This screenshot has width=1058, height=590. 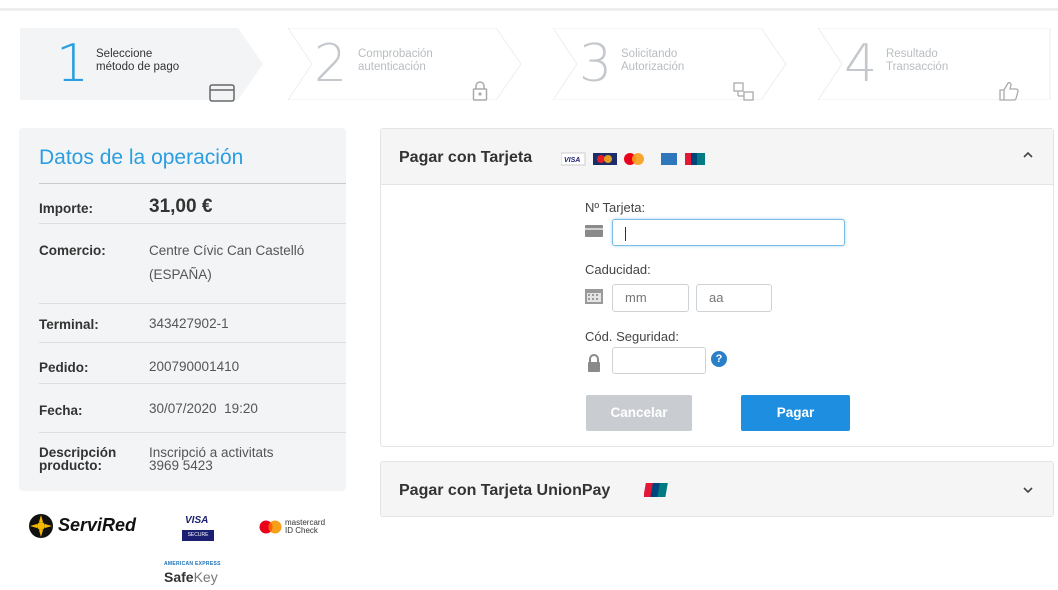 What do you see at coordinates (717, 157) in the screenshot?
I see `card-payment-header: Pagar con Tarjeta VISA` at bounding box center [717, 157].